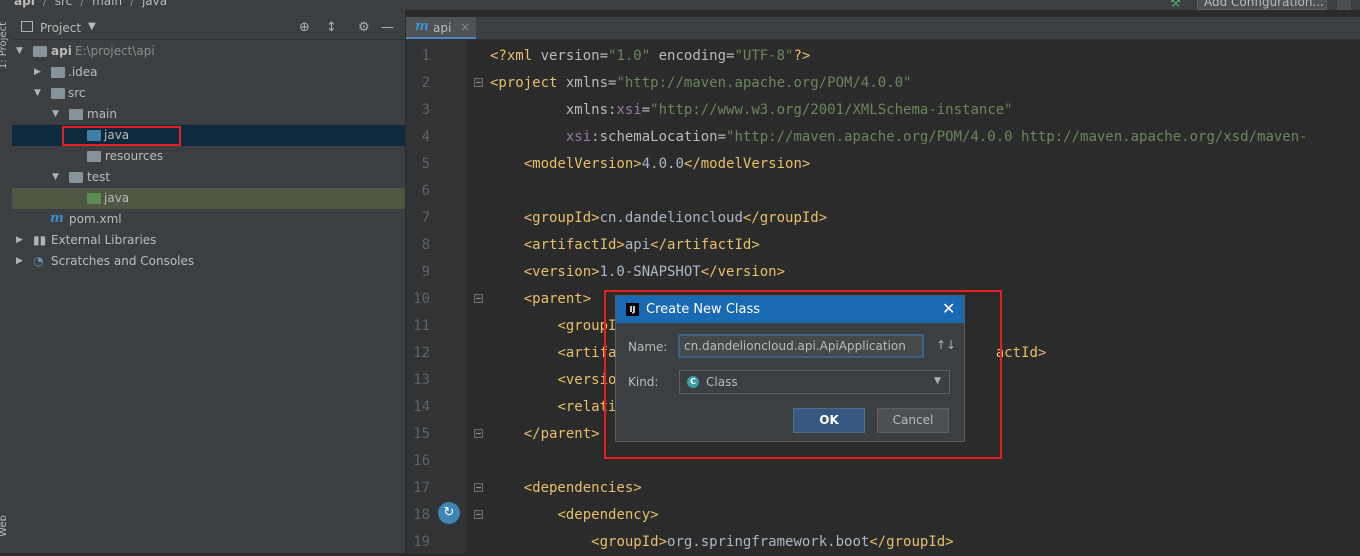  Describe the element at coordinates (946, 345) in the screenshot. I see `sort-icon: ↑↓` at that location.